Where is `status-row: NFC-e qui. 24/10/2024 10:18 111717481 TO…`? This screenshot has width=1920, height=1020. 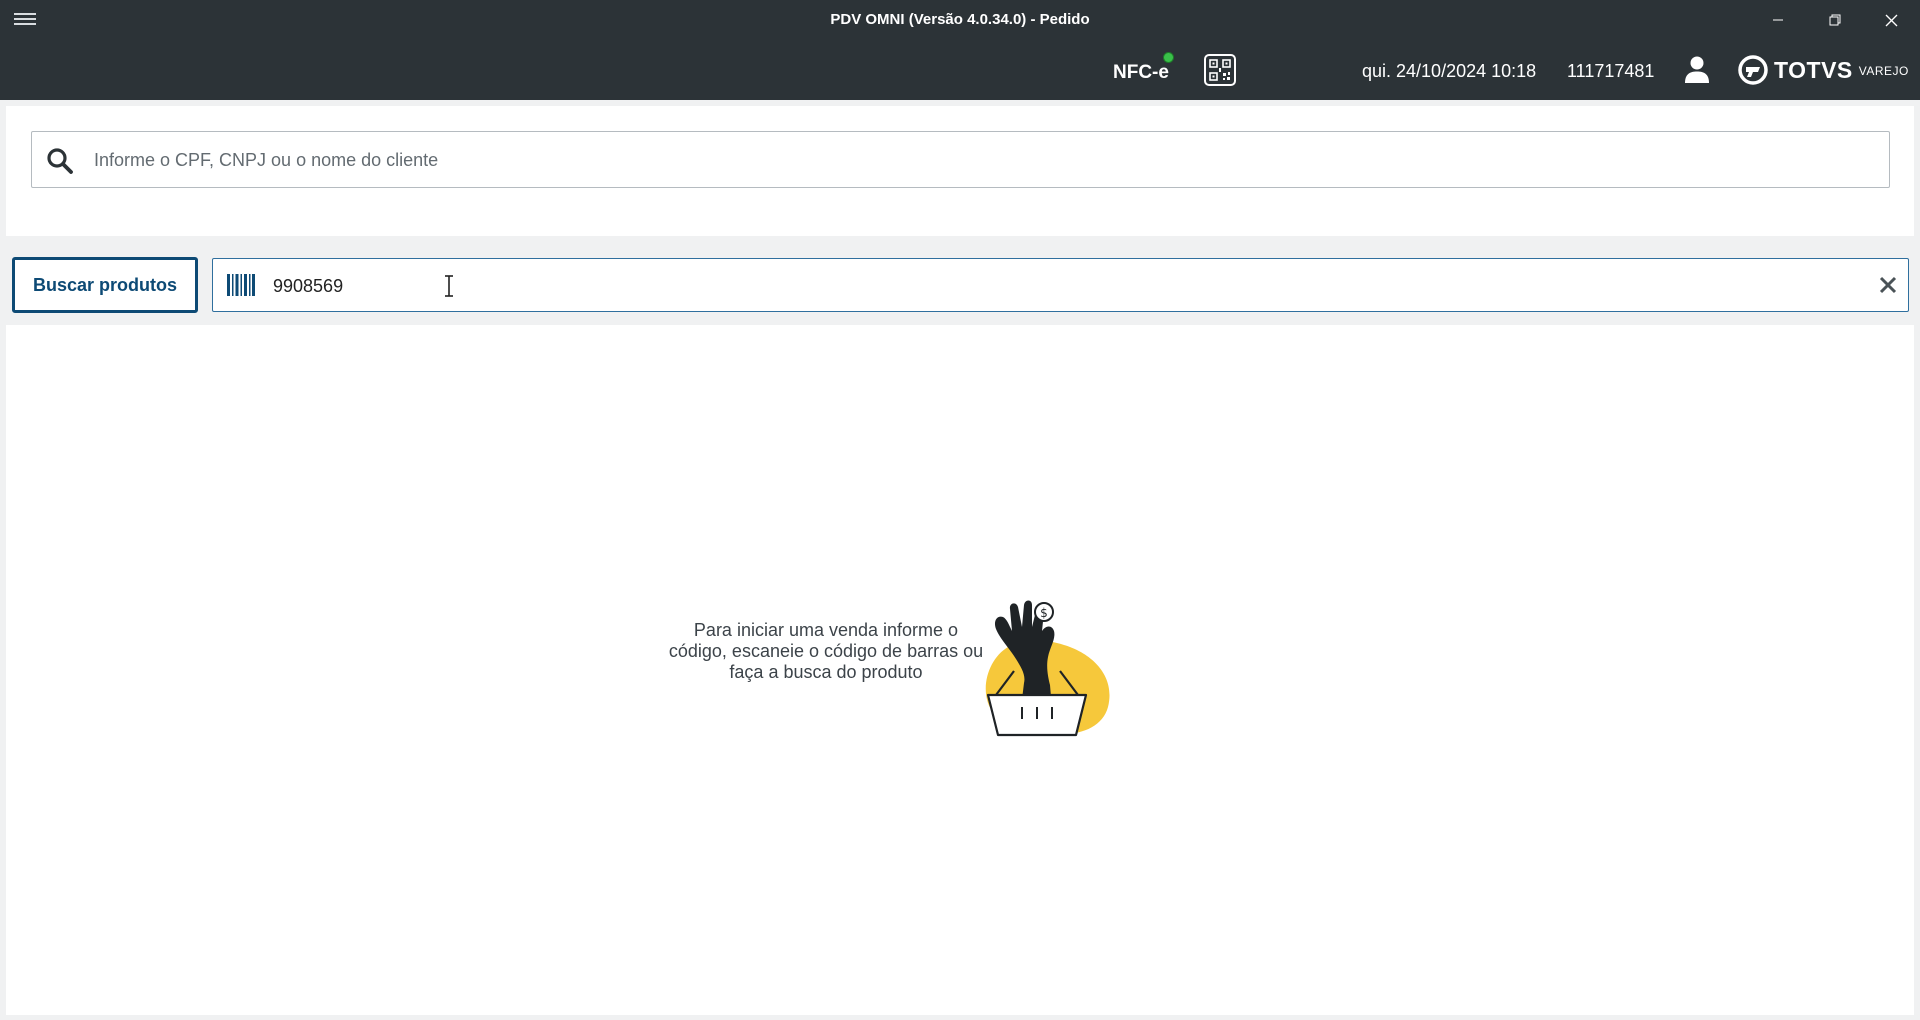
status-row: NFC-e qui. 24/10/2024 10:18 111717481 TO… is located at coordinates (960, 71).